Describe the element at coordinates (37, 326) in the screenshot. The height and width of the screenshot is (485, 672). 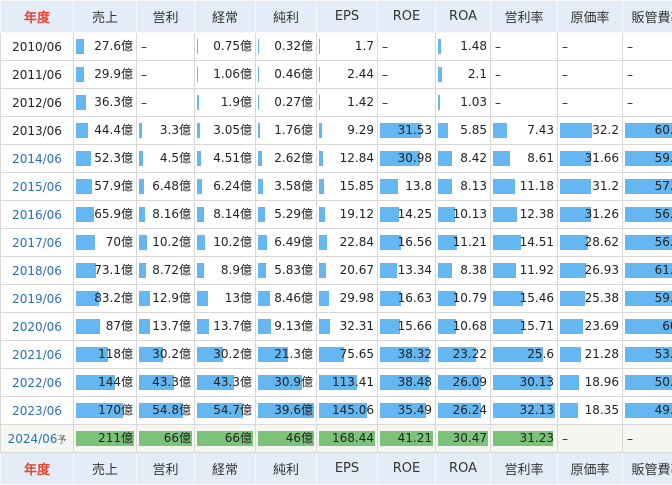
I see `year-cell: 2020/06` at that location.